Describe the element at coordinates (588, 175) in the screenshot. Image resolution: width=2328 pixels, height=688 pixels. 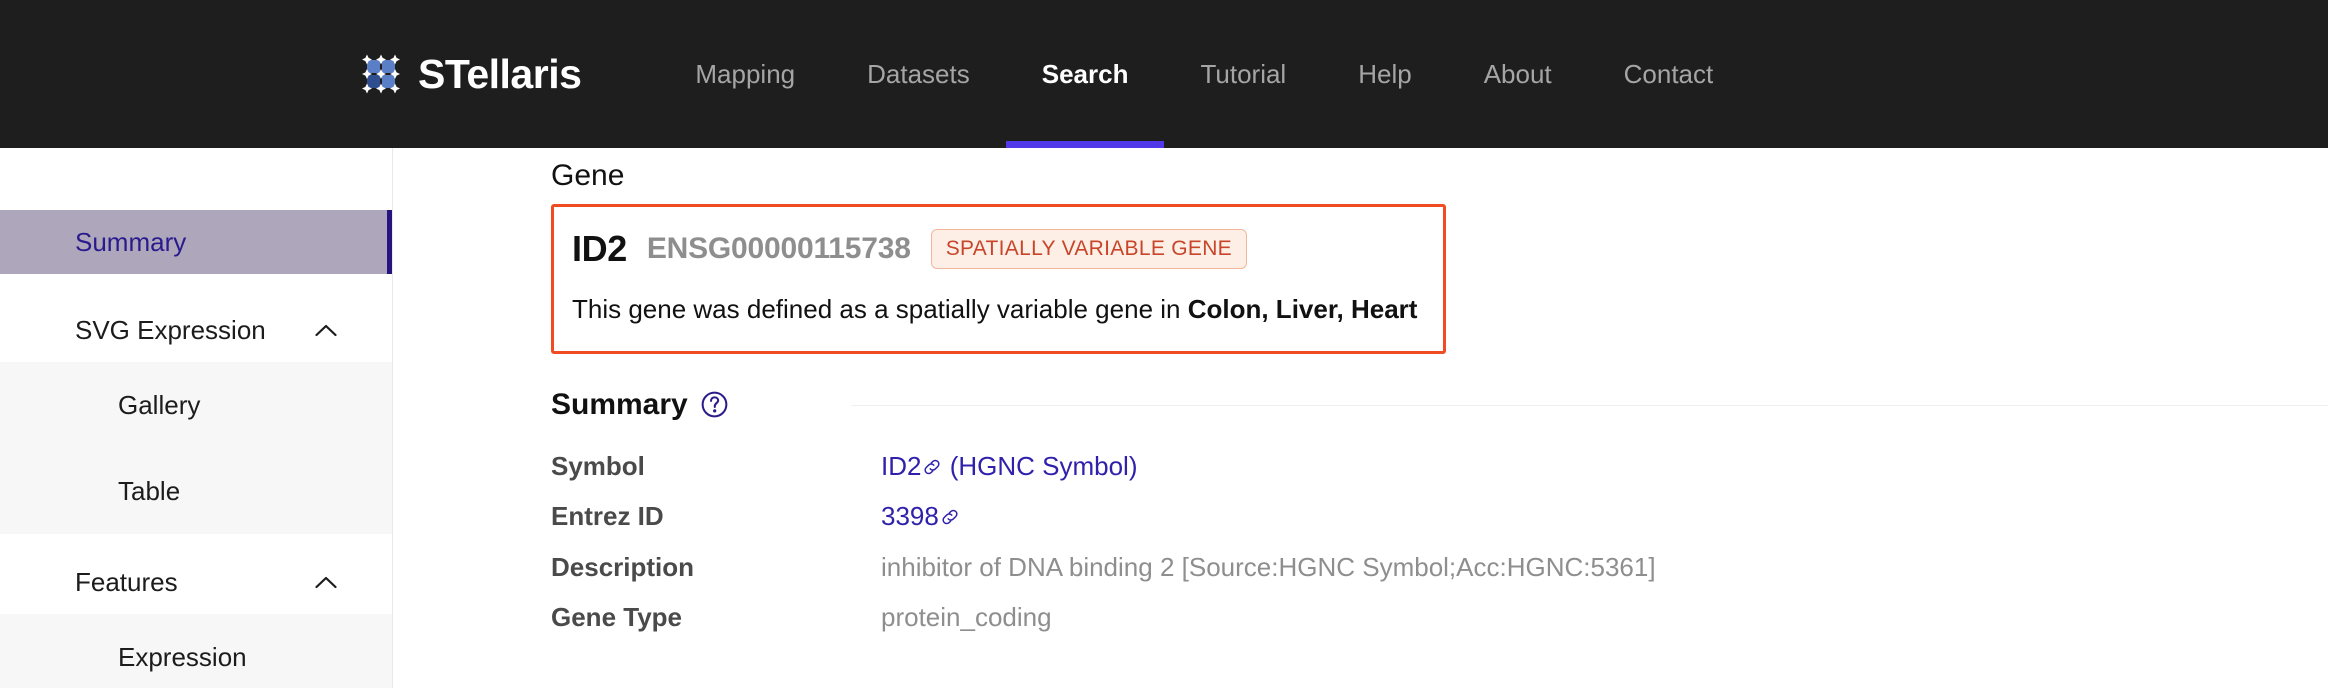
I see `gene-section-label: Gene` at that location.